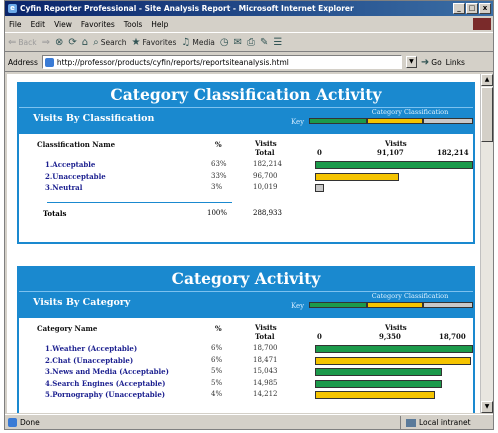 The width and height of the screenshot is (498, 433). Describe the element at coordinates (136, 42) in the screenshot. I see `favorites-icon: ★` at that location.